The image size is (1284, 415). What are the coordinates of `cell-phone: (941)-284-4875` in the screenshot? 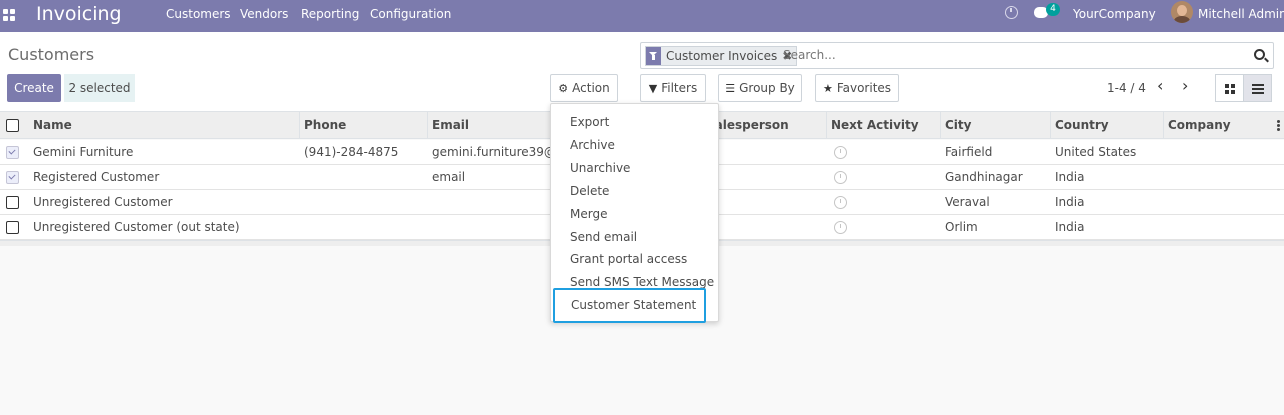 It's located at (351, 152).